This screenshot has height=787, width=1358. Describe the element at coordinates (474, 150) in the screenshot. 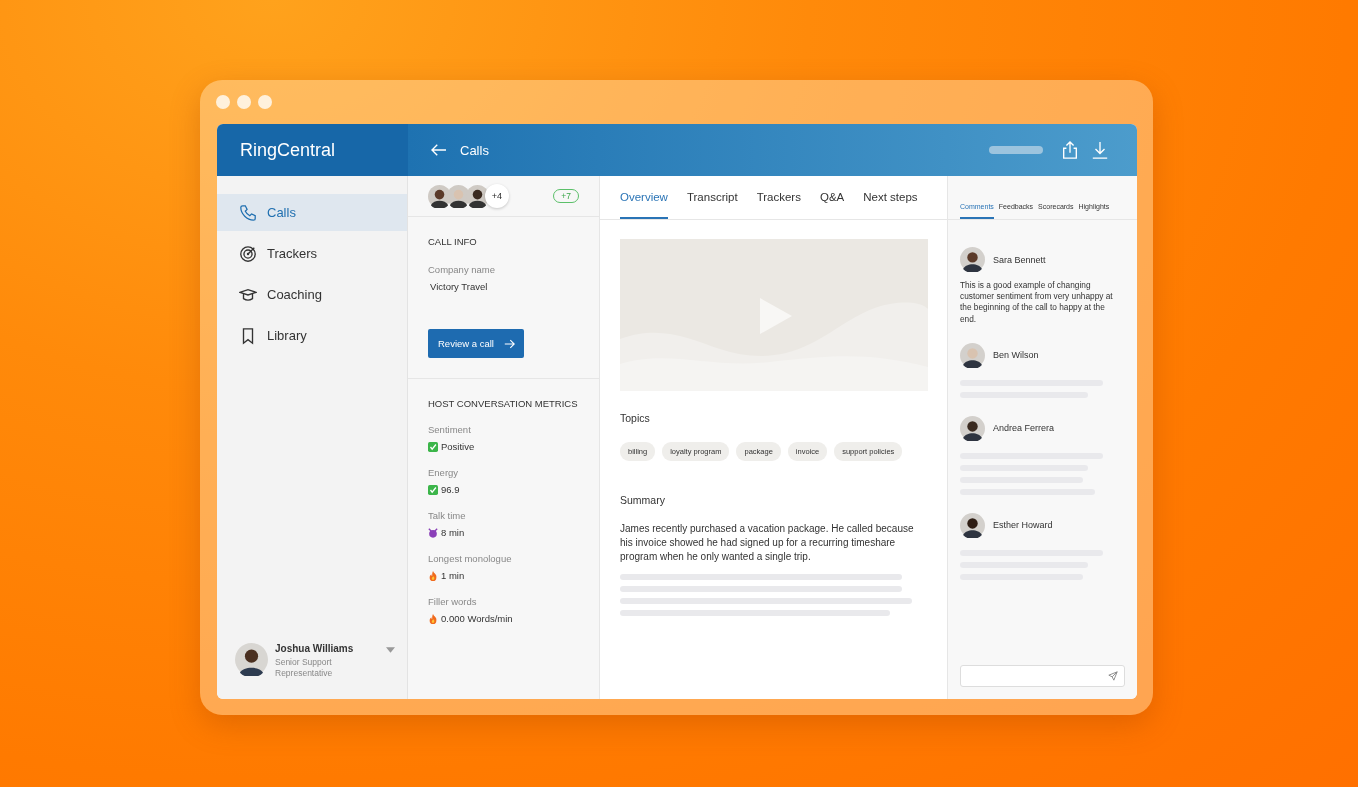

I see `page-title: Calls` at that location.